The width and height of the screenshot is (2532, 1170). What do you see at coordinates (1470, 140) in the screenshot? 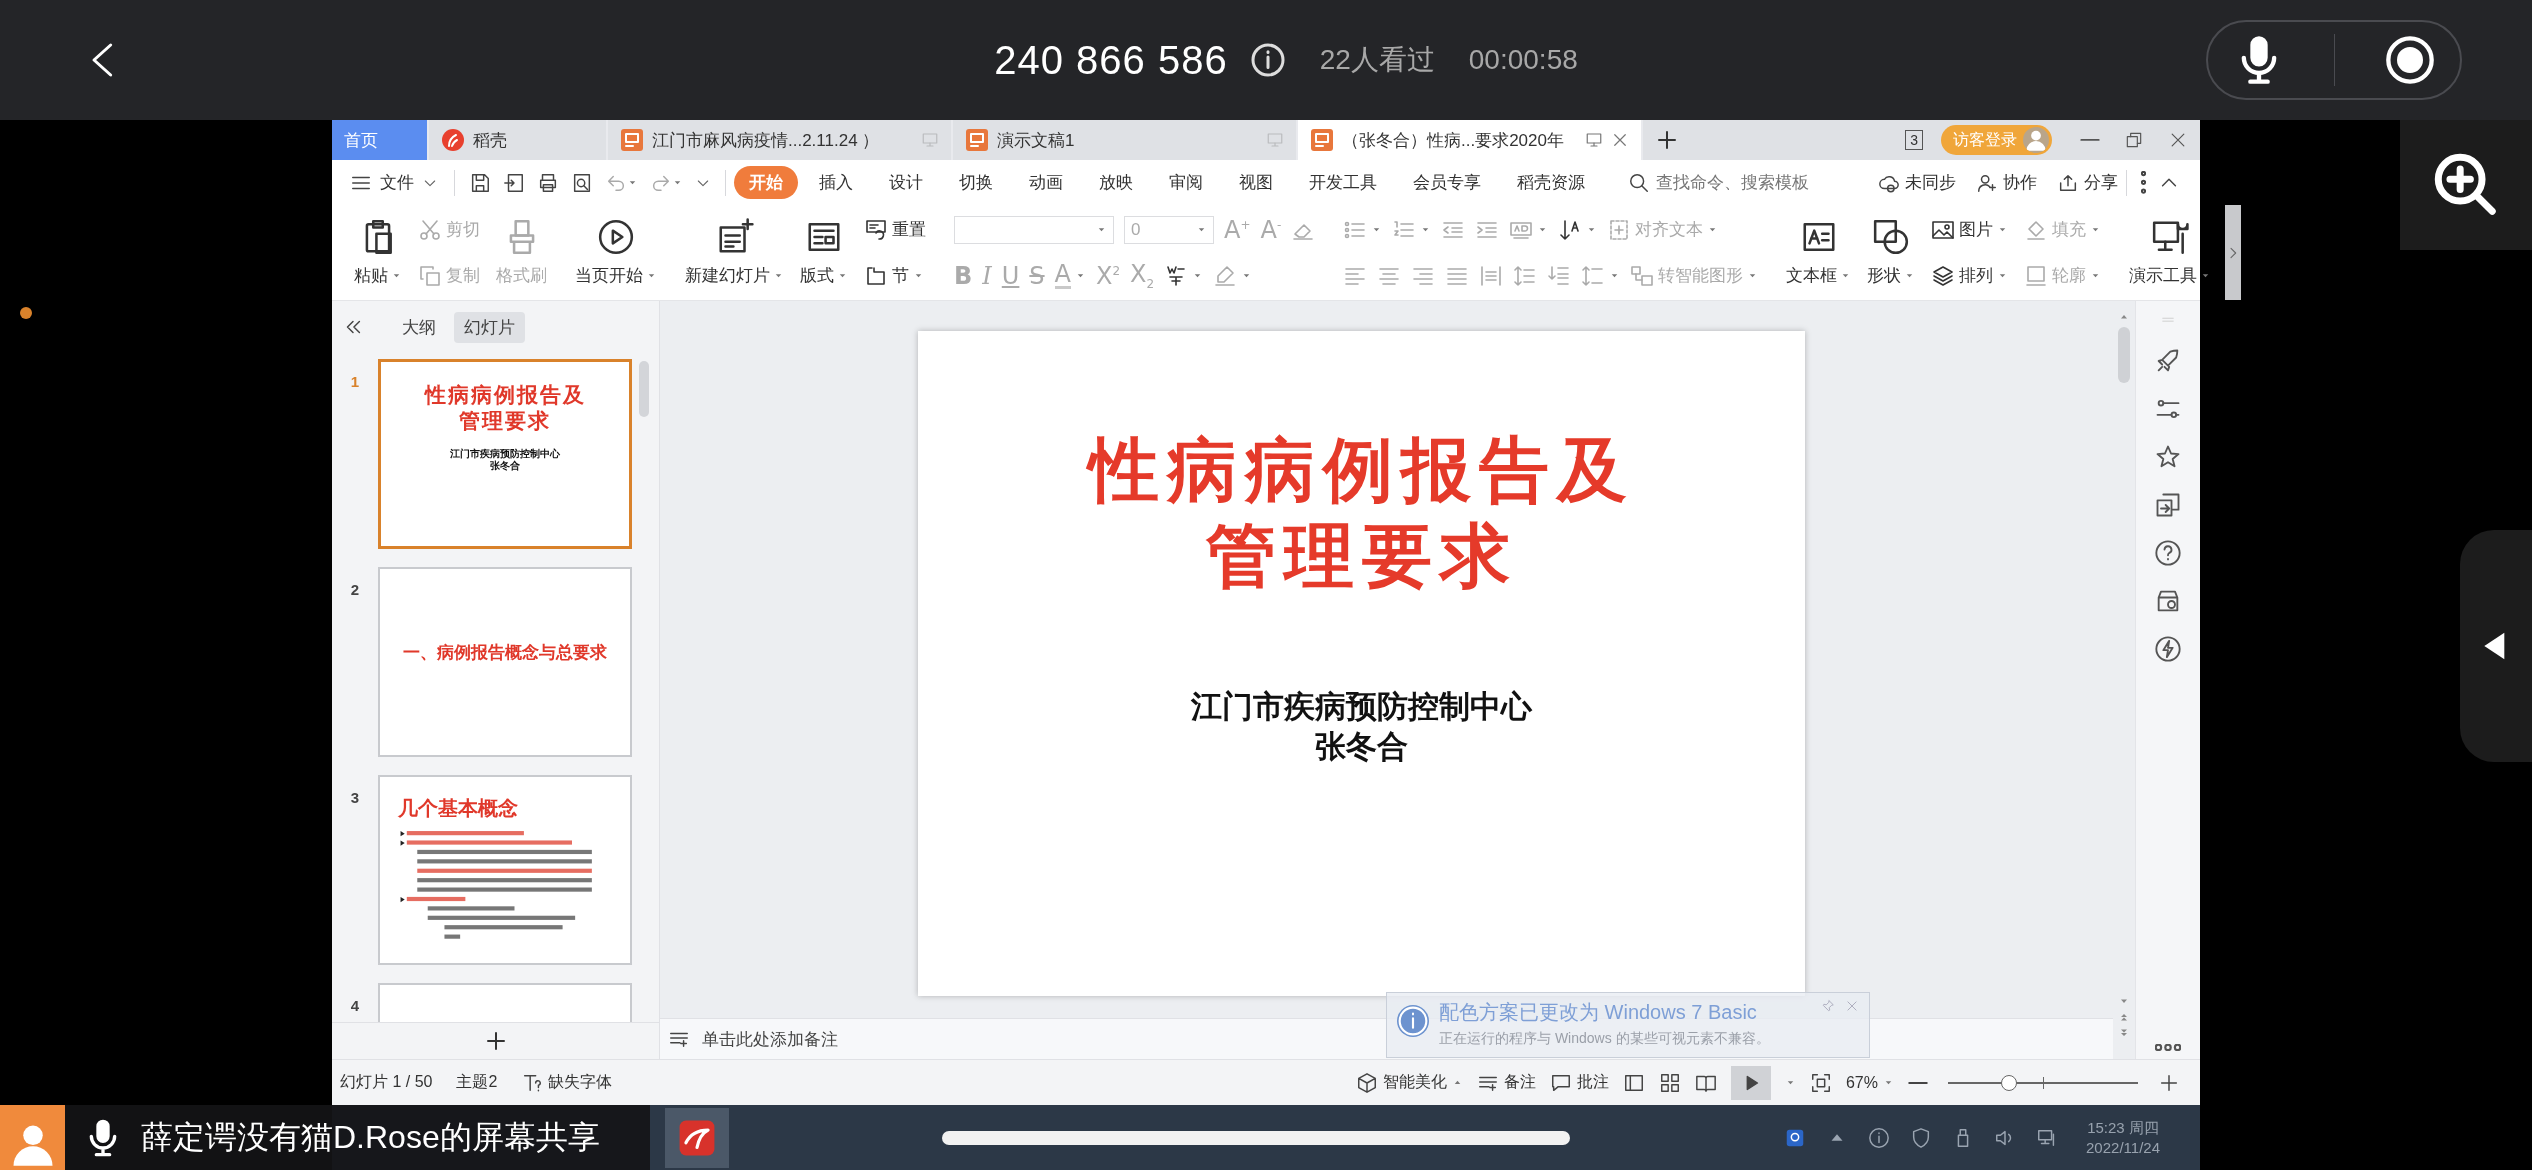
I see `document-tab: （张冬合）性病...要求2020年` at bounding box center [1470, 140].